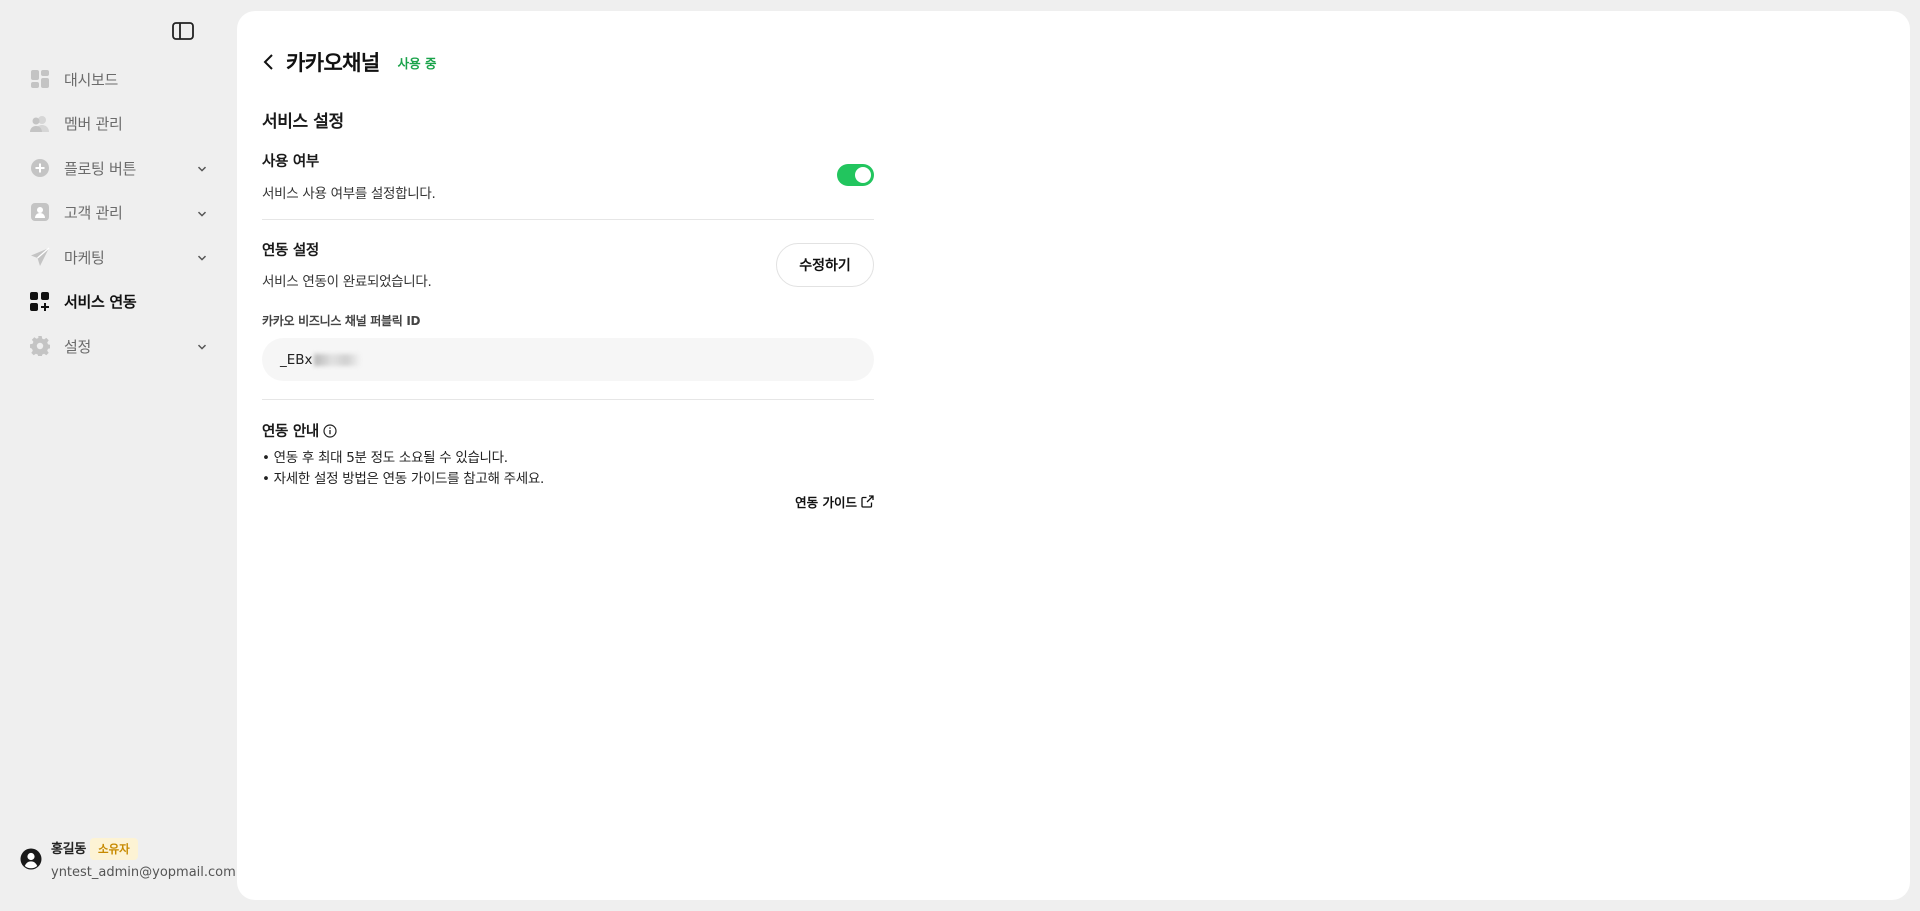 The width and height of the screenshot is (1920, 911). What do you see at coordinates (93, 124) in the screenshot?
I see `sidebar-item-label: 멤버 관리` at bounding box center [93, 124].